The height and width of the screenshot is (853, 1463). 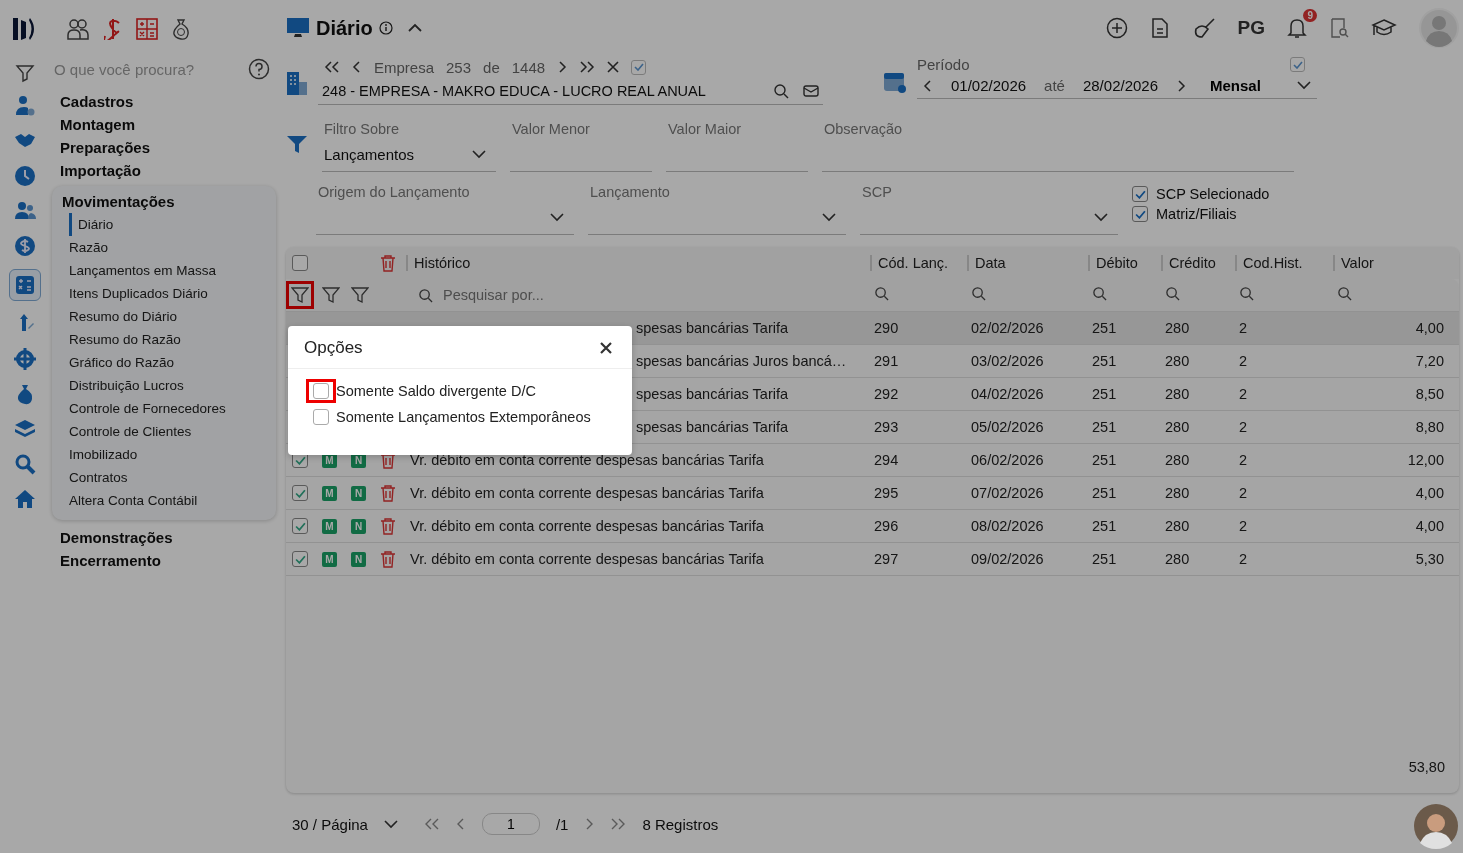 I want to click on clock-icon, so click(x=25, y=176).